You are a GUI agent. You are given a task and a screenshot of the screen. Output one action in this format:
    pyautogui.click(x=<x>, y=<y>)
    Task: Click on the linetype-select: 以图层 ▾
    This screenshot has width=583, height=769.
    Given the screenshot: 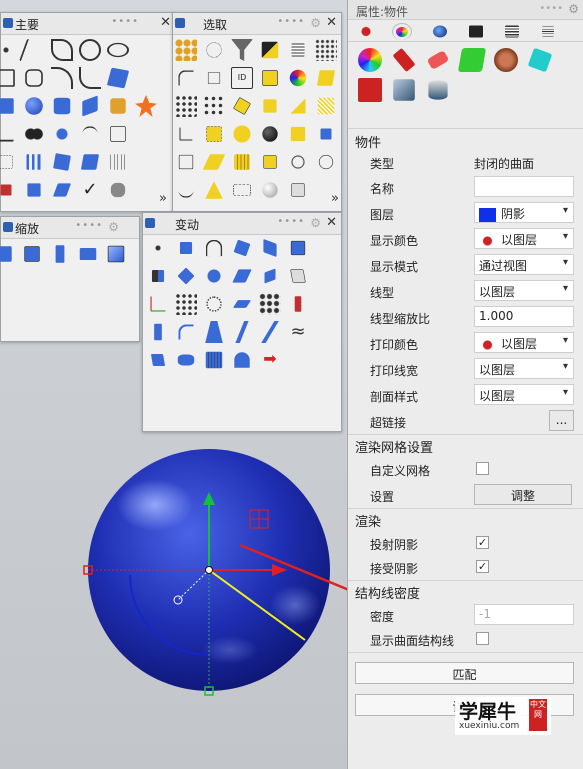 What is the action you would take?
    pyautogui.click(x=524, y=290)
    